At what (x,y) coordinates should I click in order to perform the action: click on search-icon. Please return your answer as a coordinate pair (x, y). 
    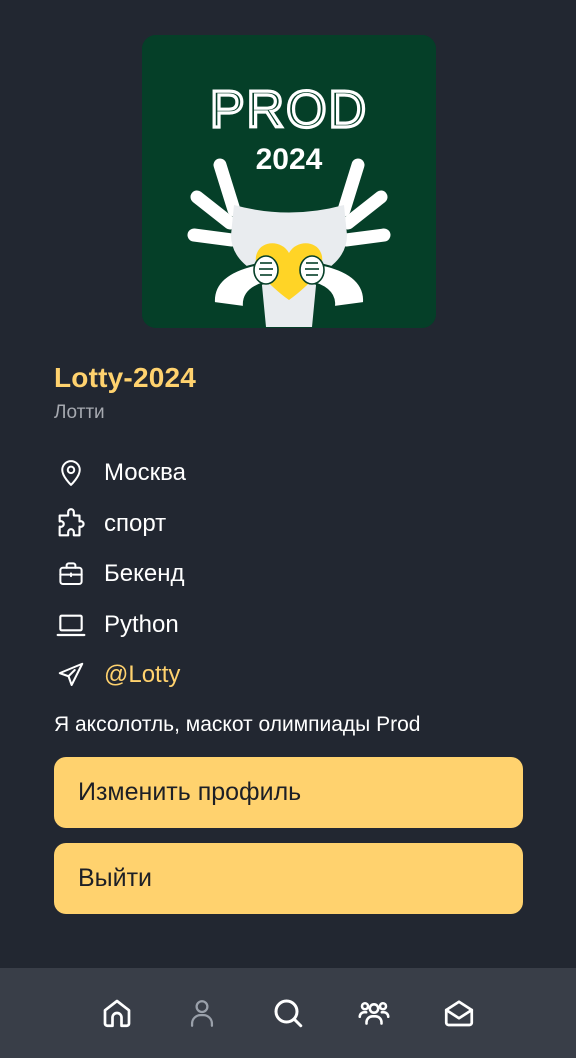
    Looking at the image, I should click on (288, 1013).